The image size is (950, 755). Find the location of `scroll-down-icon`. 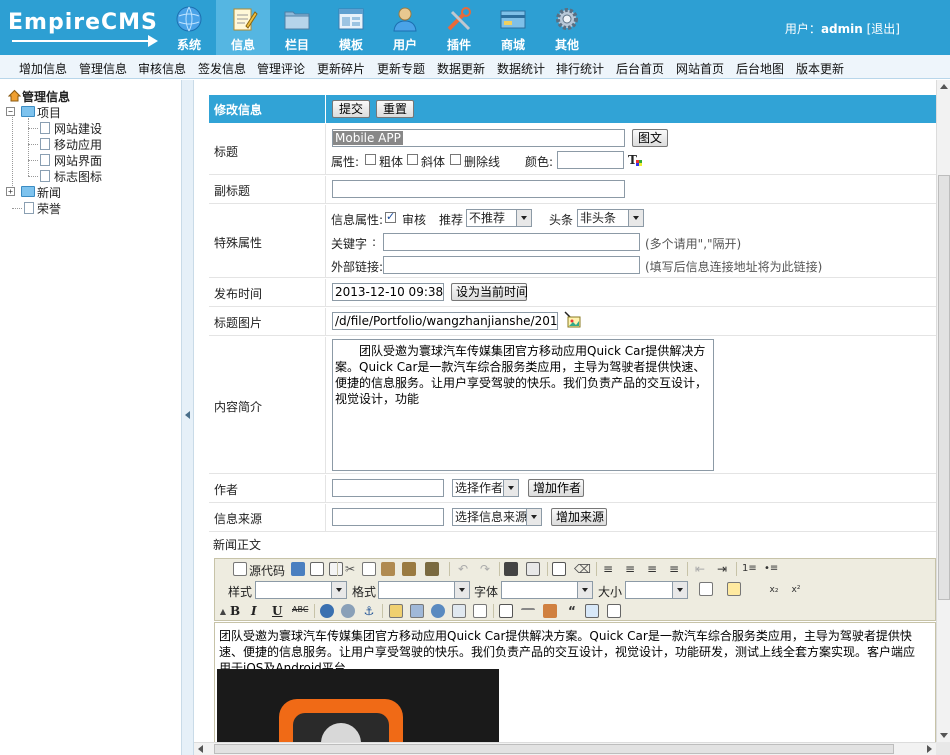

scroll-down-icon is located at coordinates (944, 735).